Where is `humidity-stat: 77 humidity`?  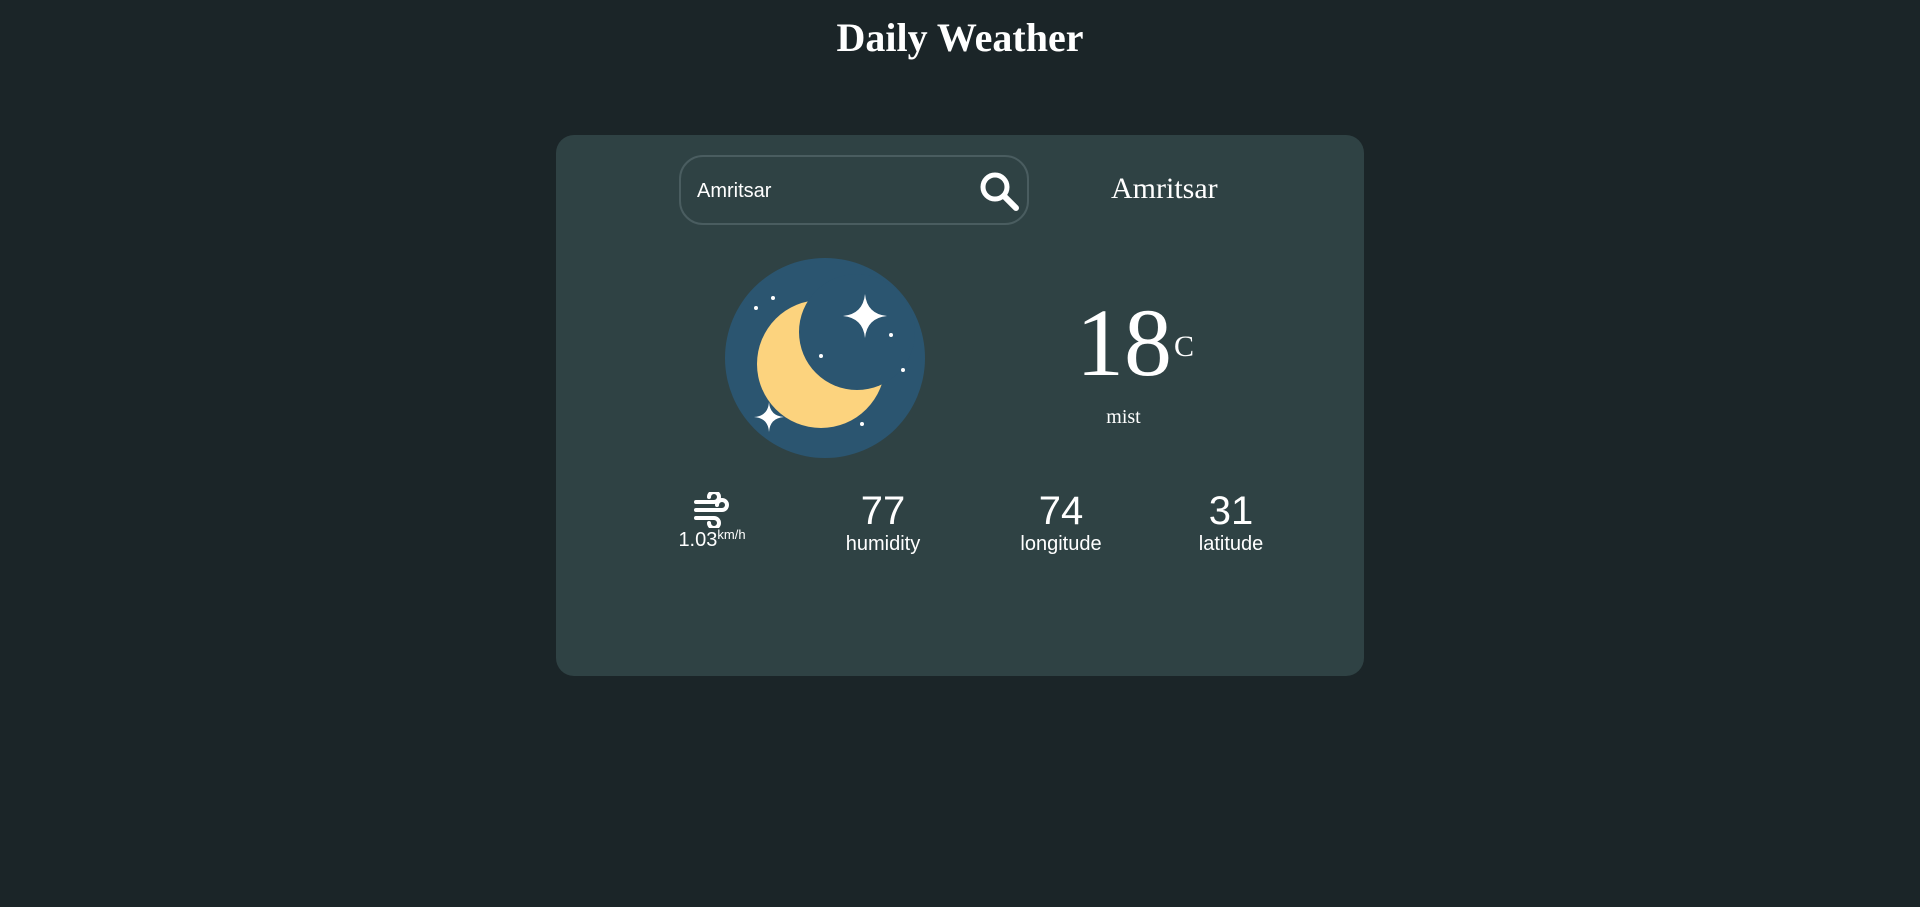
humidity-stat: 77 humidity is located at coordinates (883, 523).